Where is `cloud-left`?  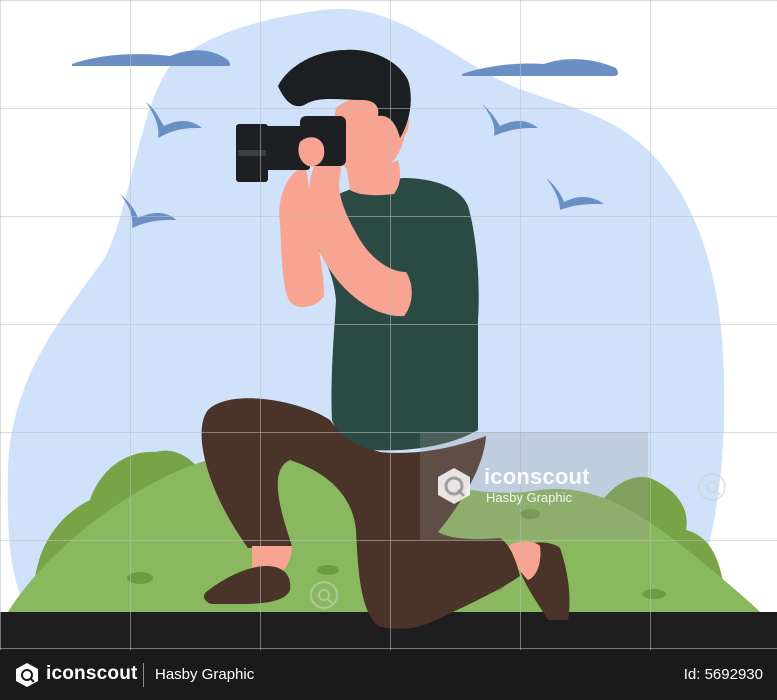
cloud-left is located at coordinates (151, 58).